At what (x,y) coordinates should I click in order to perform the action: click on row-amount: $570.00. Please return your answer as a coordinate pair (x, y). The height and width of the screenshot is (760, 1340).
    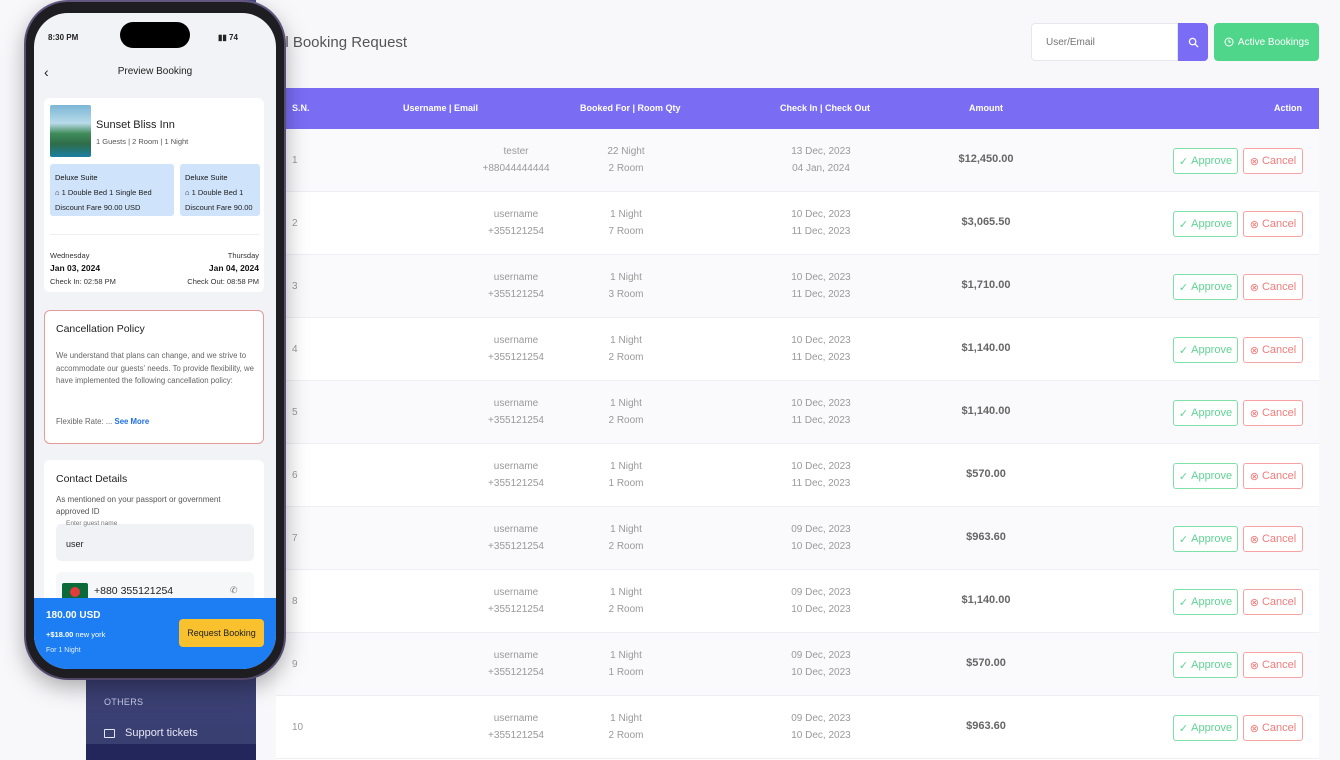
    Looking at the image, I should click on (986, 474).